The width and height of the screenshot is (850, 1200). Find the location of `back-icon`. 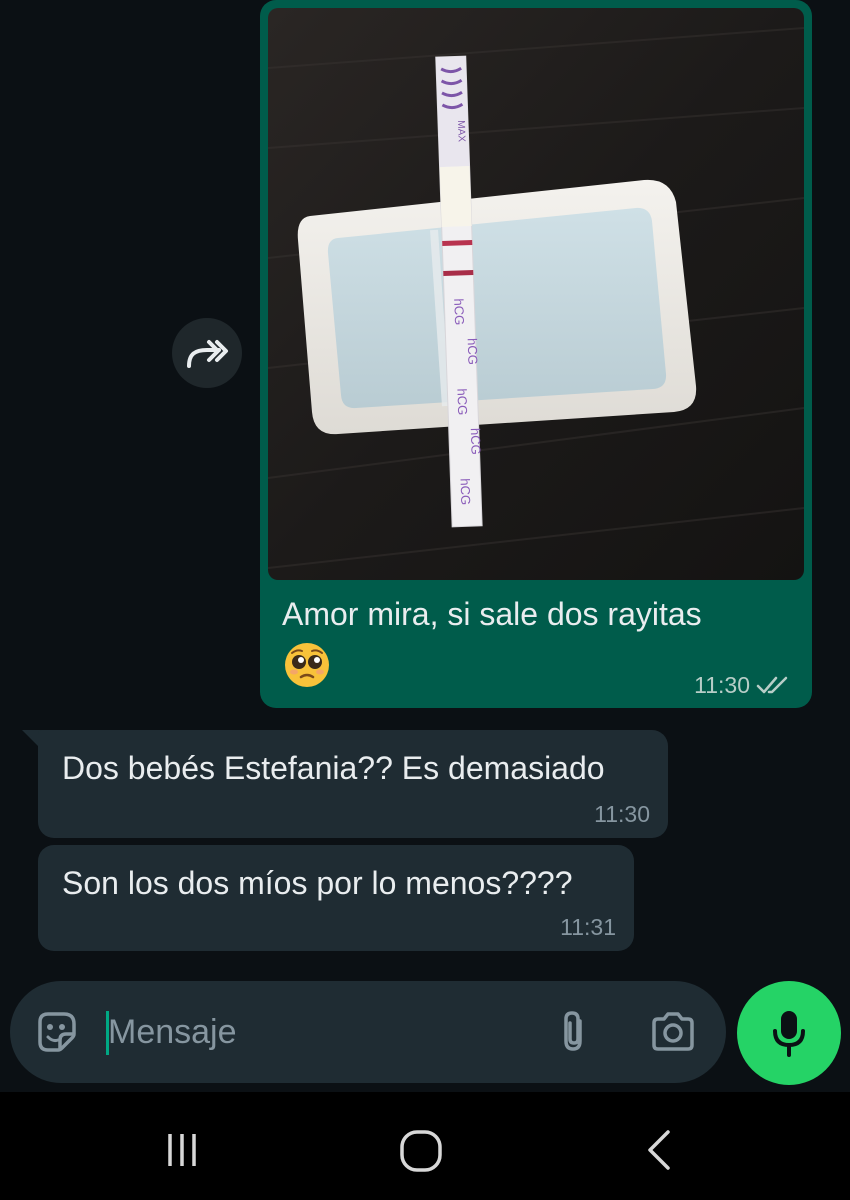

back-icon is located at coordinates (659, 1150).